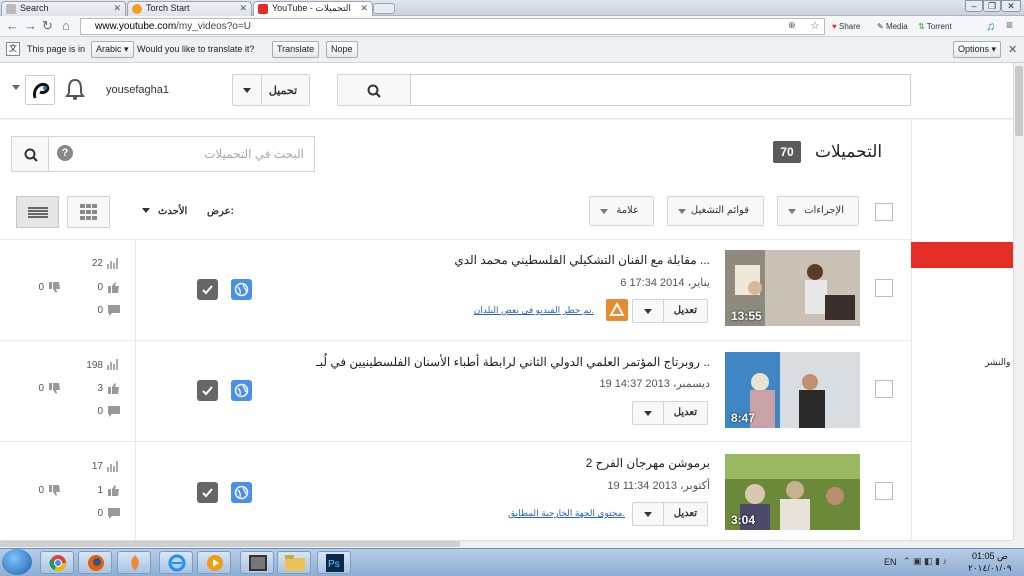 The width and height of the screenshot is (1024, 576). I want to click on account-chevron-down-icon, so click(16, 87).